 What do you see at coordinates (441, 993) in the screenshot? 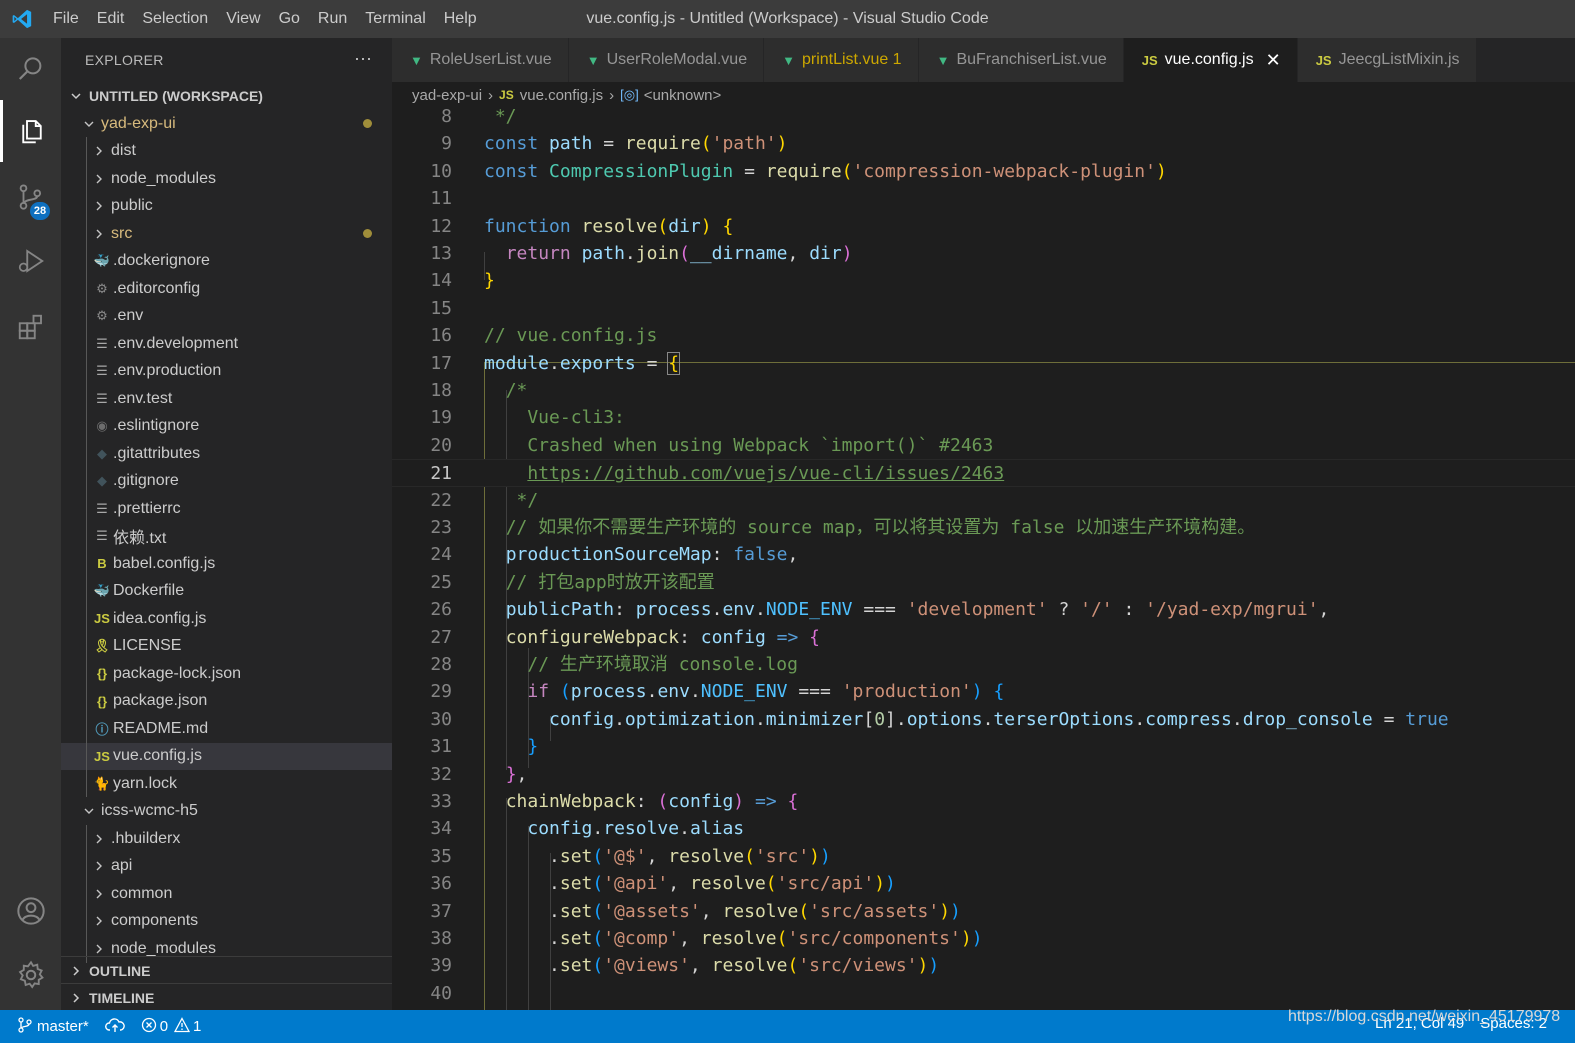
I see `line-number: 40` at bounding box center [441, 993].